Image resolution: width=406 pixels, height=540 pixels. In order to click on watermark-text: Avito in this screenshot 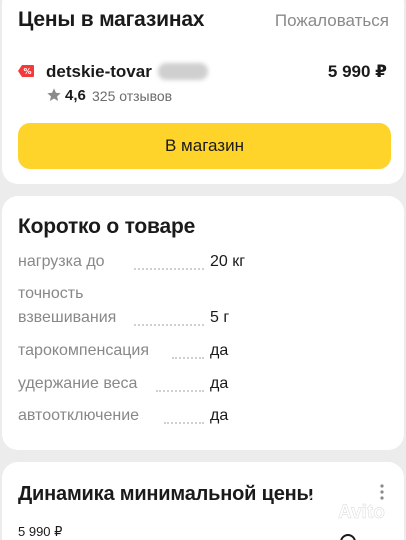, I will do `click(361, 512)`.